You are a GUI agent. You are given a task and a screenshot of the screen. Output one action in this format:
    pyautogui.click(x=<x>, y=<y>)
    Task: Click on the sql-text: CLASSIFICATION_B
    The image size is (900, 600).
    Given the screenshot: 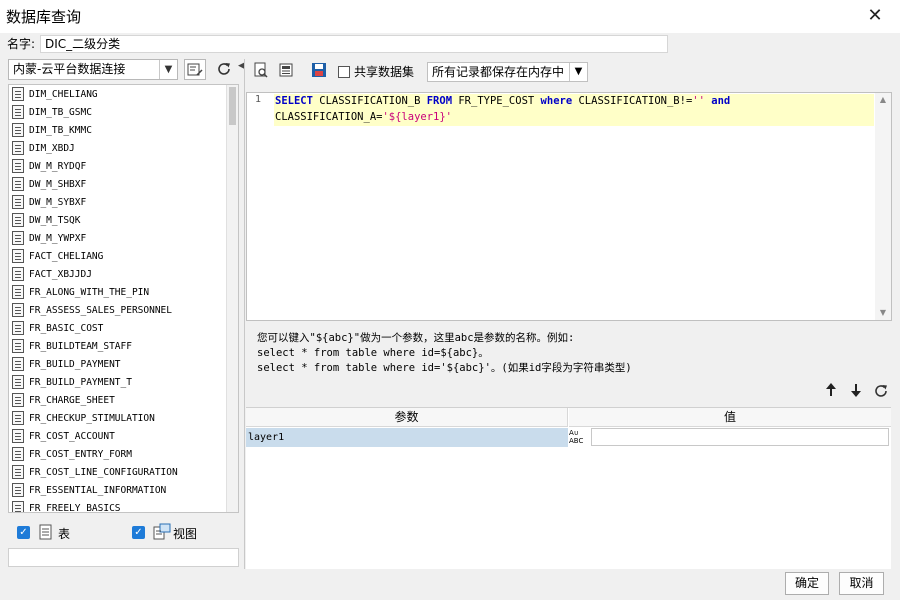 What is the action you would take?
    pyautogui.click(x=369, y=101)
    